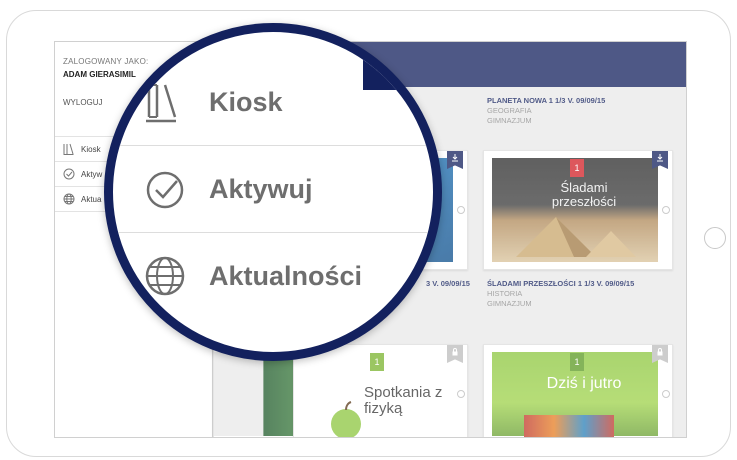  I want to click on cover-title: Spotkania z fizyką, so click(403, 400).